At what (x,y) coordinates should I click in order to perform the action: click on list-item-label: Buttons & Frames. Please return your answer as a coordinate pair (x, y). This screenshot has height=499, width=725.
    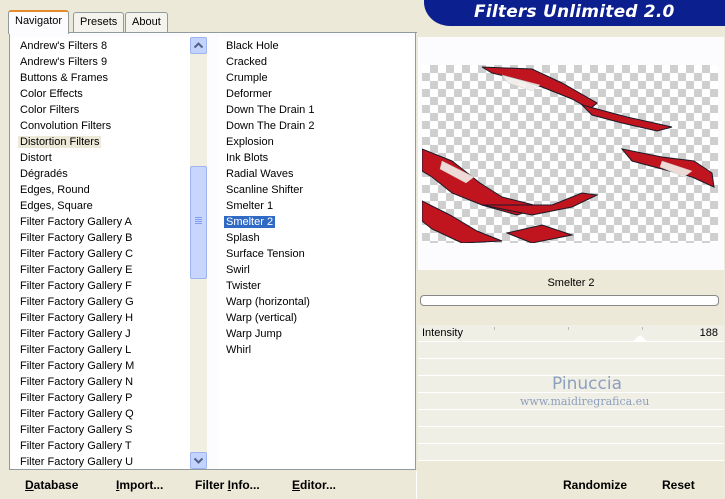
    Looking at the image, I should click on (64, 78).